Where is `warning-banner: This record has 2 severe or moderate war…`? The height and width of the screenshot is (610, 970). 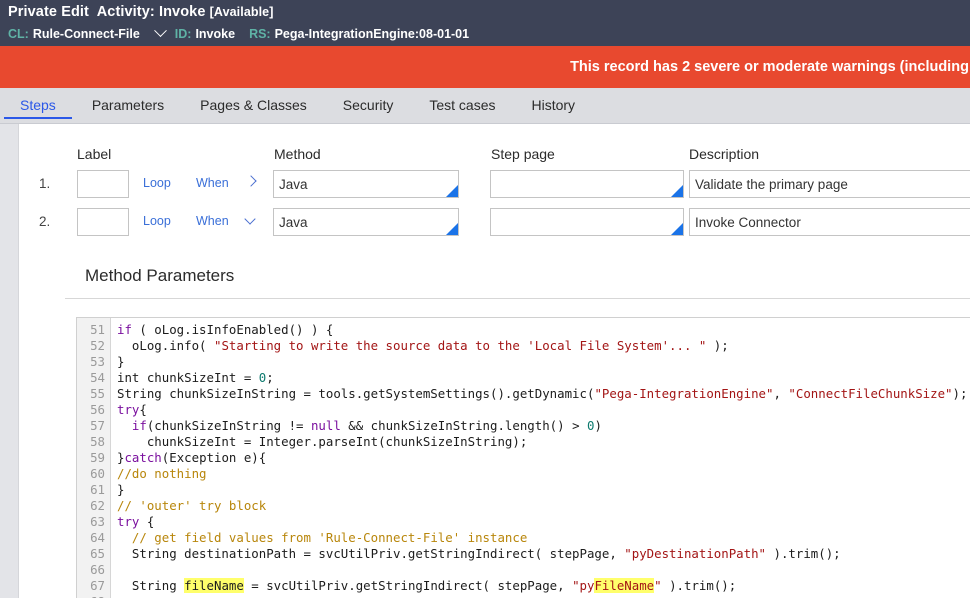 warning-banner: This record has 2 severe or moderate war… is located at coordinates (485, 67).